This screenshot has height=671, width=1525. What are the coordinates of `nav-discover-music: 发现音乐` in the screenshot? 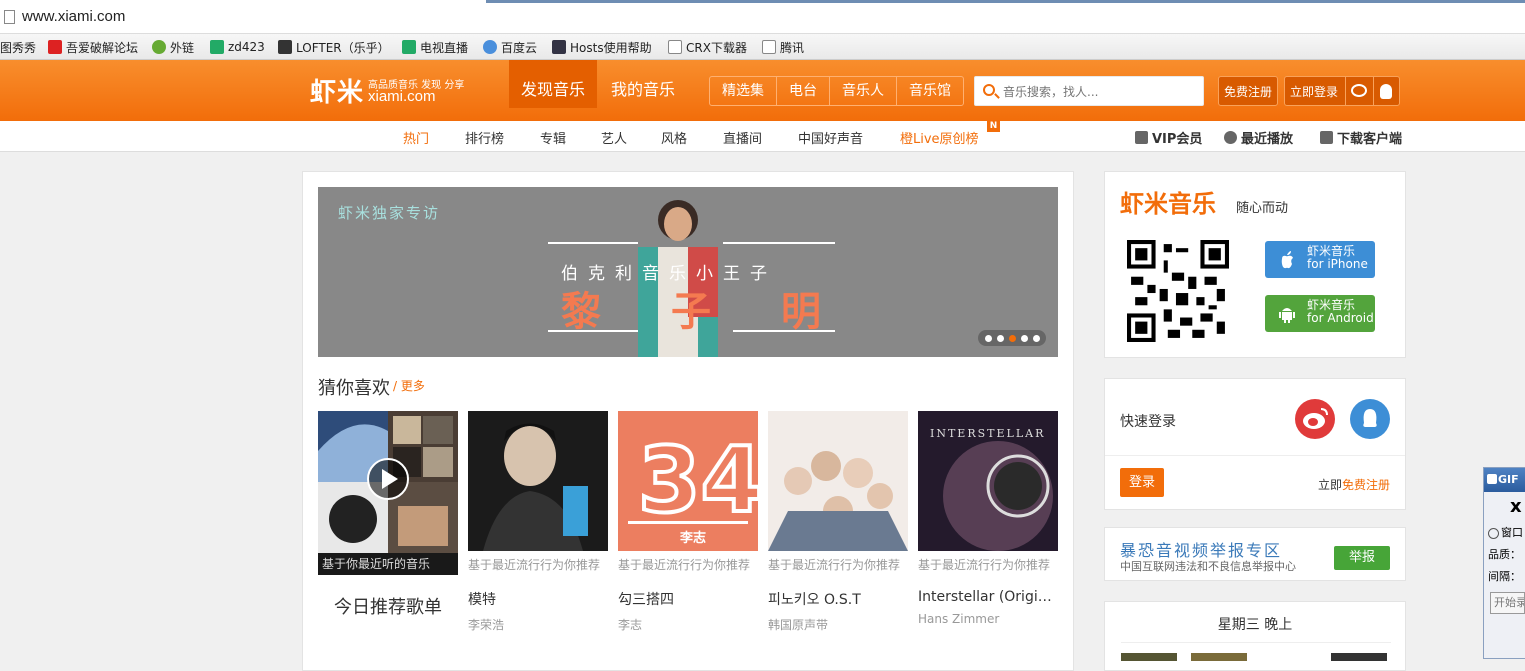 It's located at (553, 84).